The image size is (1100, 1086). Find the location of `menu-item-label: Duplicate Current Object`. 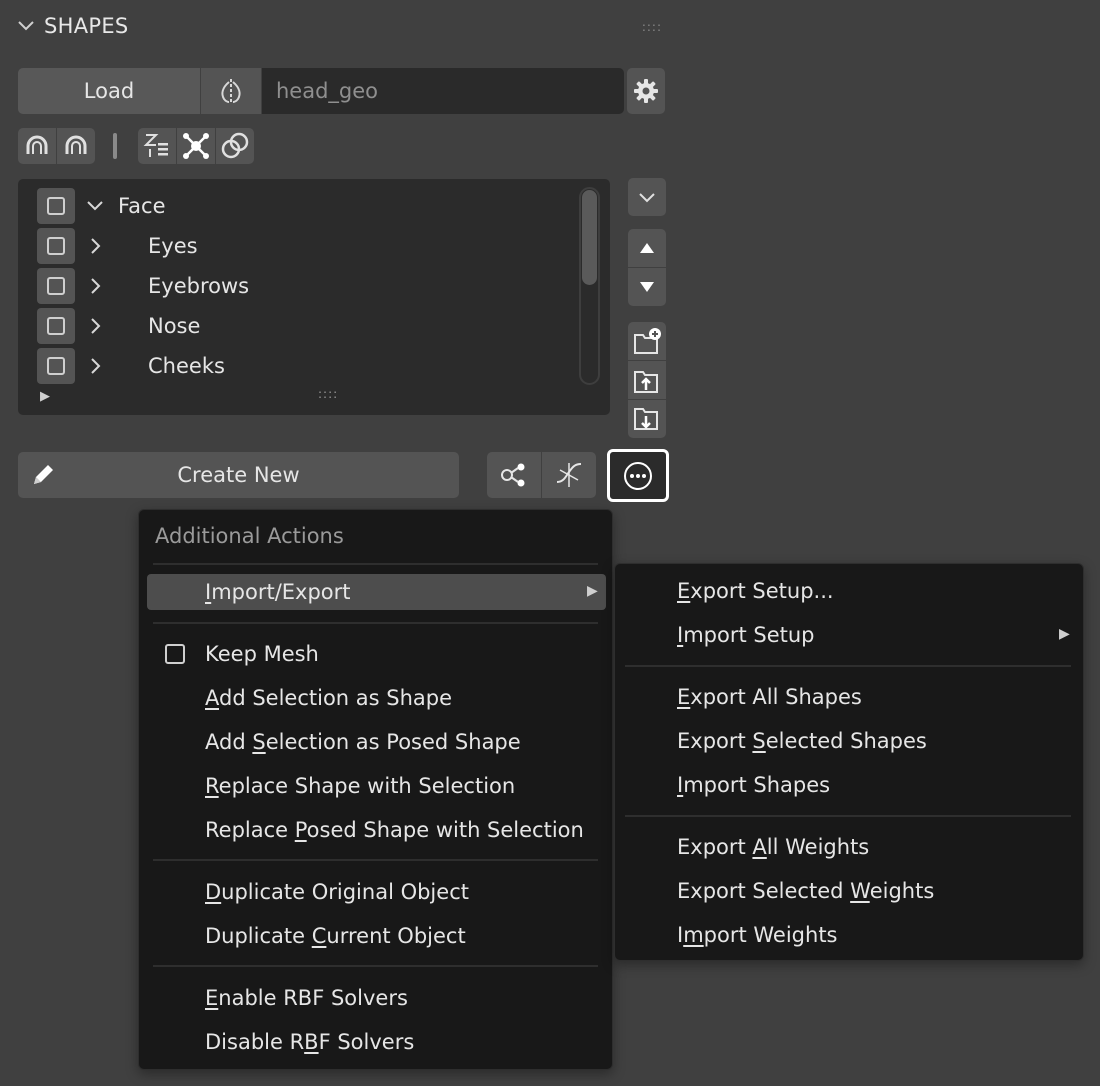

menu-item-label: Duplicate Current Object is located at coordinates (335, 936).